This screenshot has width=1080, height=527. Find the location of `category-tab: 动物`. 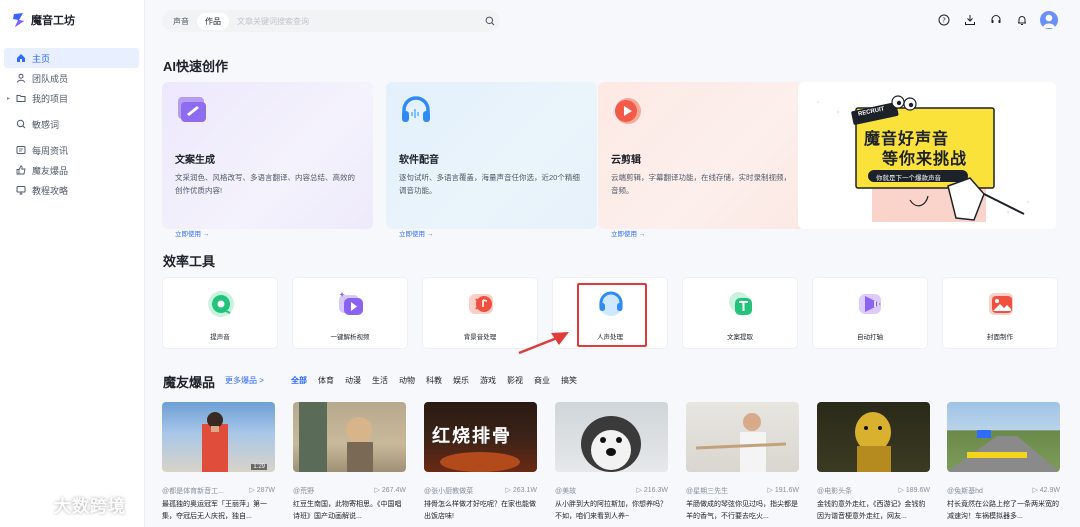

category-tab: 动物 is located at coordinates (407, 380).